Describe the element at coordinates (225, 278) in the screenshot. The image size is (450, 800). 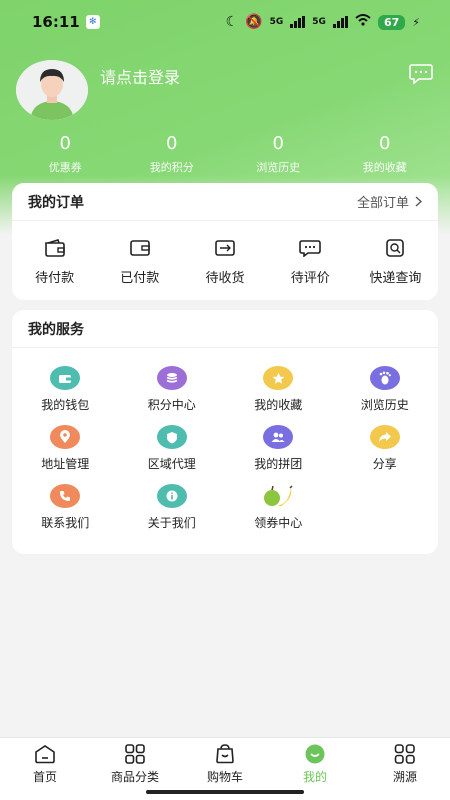
I see `order-label: 待收货` at that location.